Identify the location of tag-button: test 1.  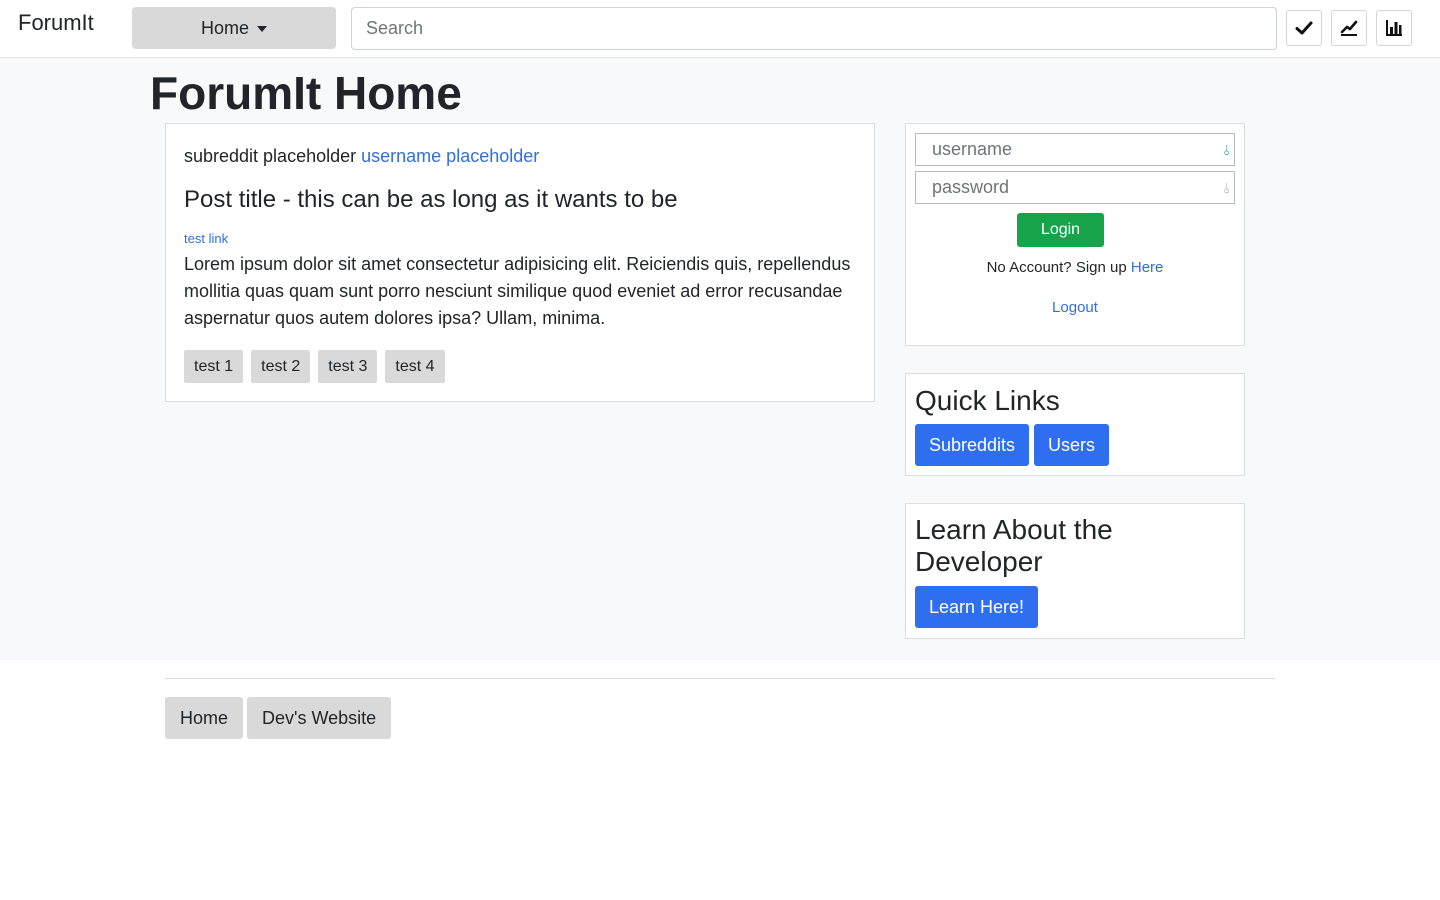
(214, 366).